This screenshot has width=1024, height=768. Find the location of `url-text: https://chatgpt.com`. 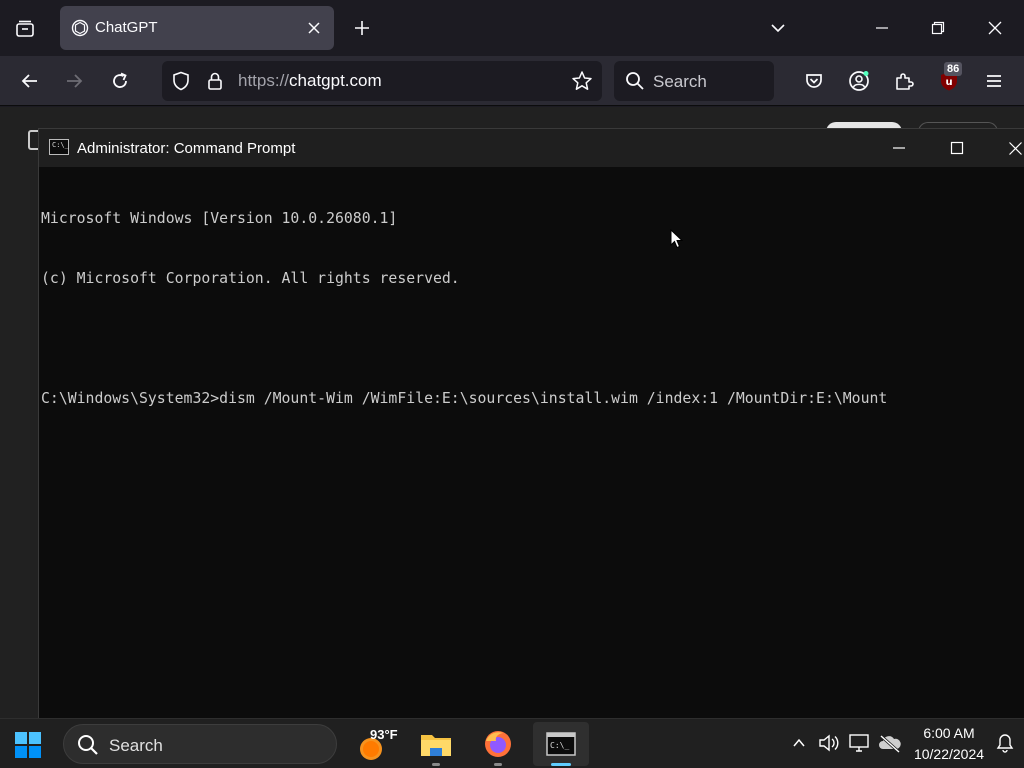

url-text: https://chatgpt.com is located at coordinates (310, 81).